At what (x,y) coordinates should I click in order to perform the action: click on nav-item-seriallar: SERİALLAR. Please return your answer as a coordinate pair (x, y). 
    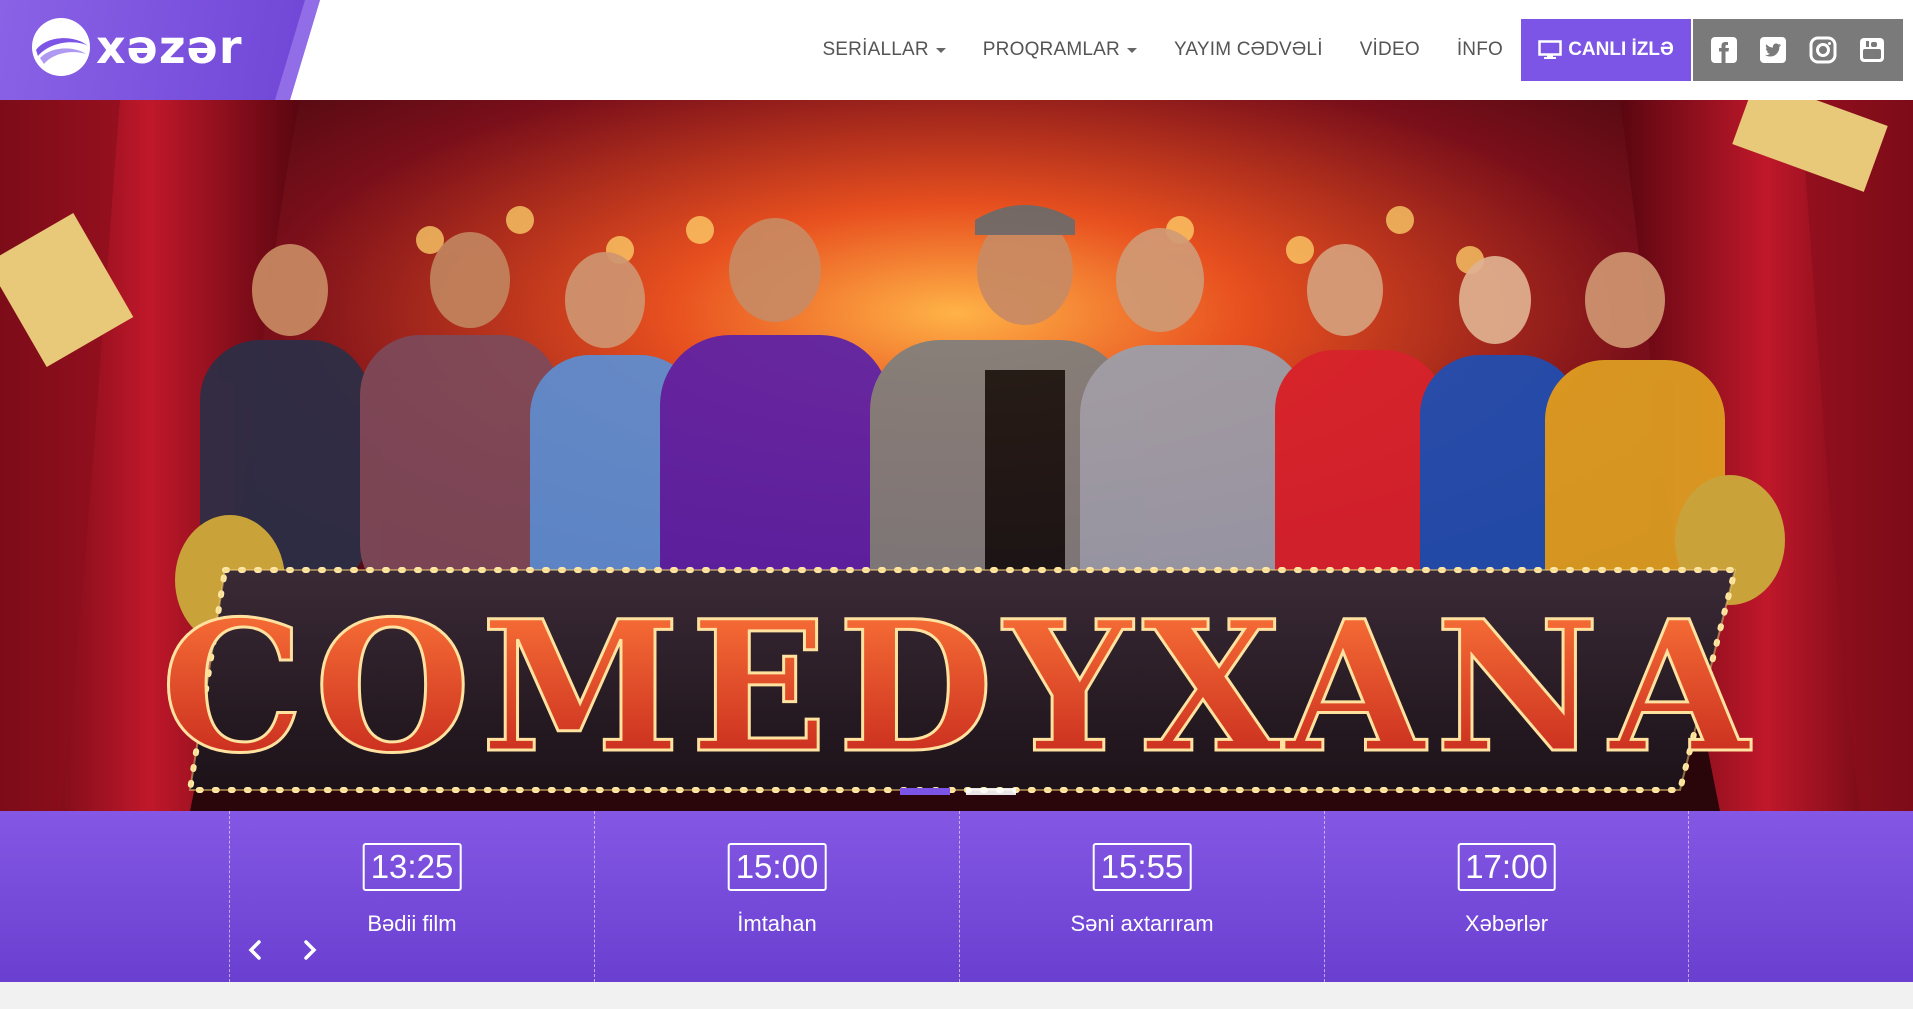
    Looking at the image, I should click on (884, 50).